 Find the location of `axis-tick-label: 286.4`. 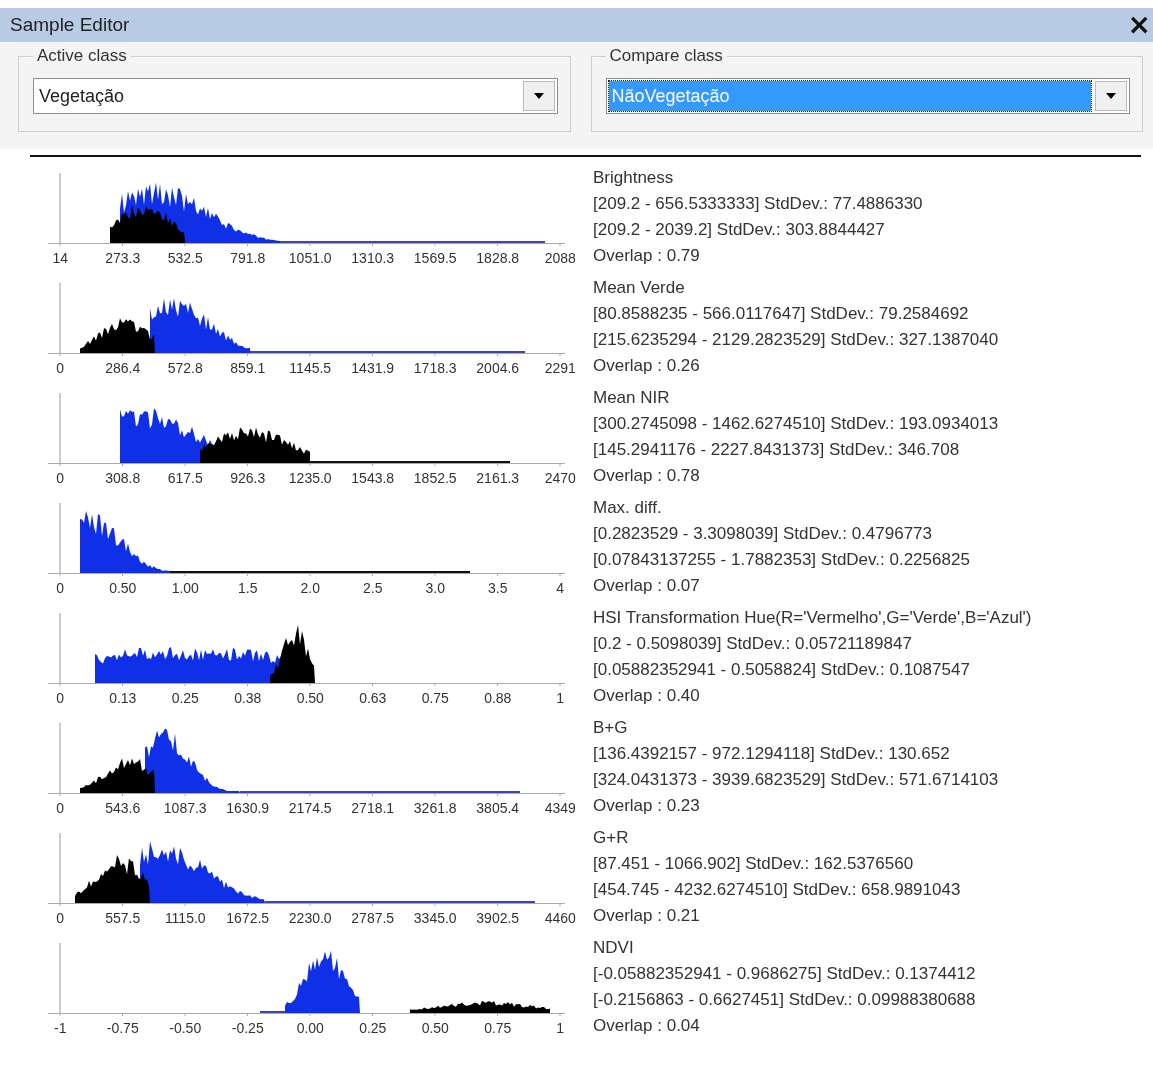

axis-tick-label: 286.4 is located at coordinates (123, 367).